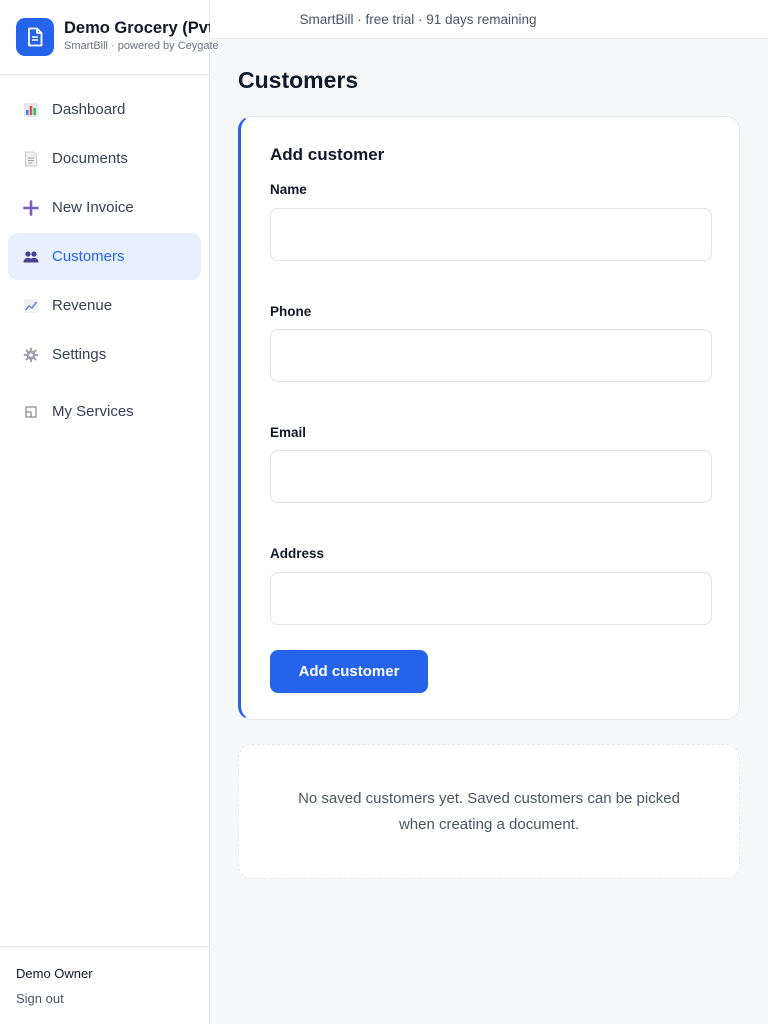 This screenshot has width=768, height=1024. I want to click on form-title: Add customer, so click(327, 154).